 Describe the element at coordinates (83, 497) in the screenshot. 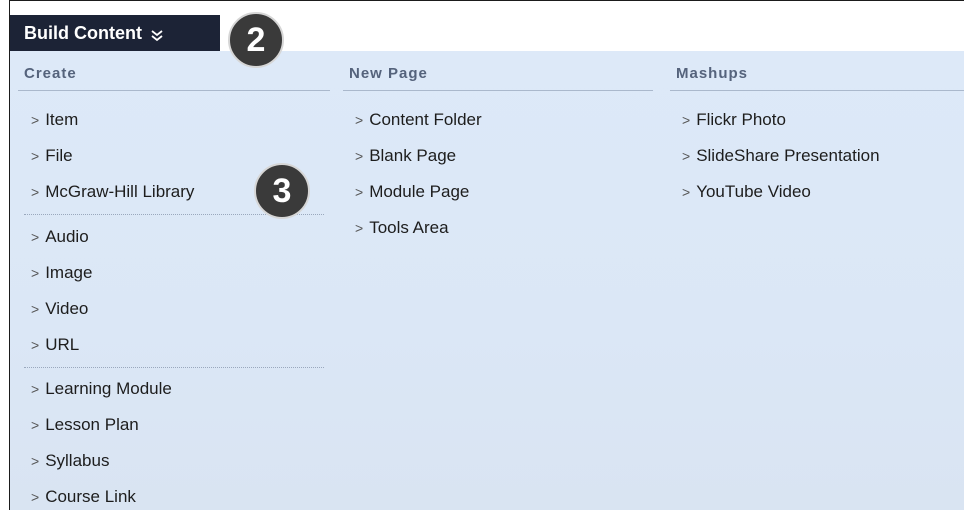

I see `menu-item-course-link: > Course Link` at that location.